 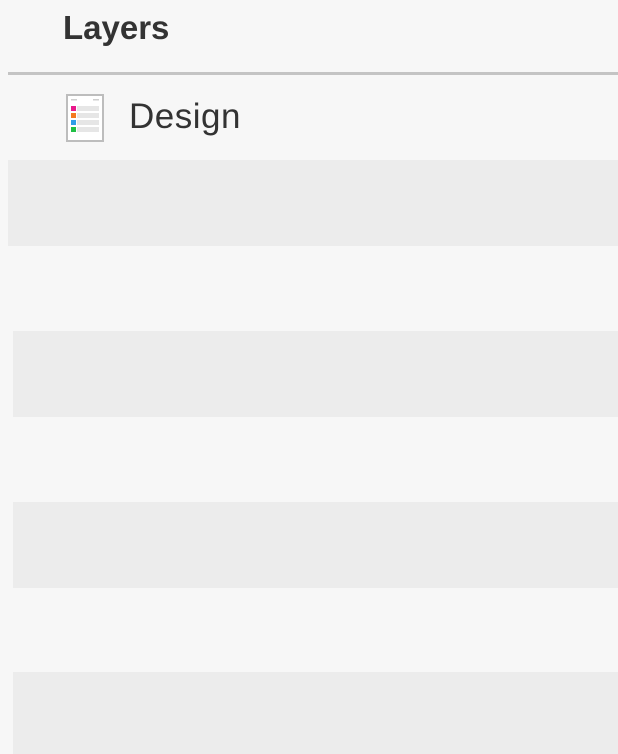 I want to click on layer-label: Design, so click(x=185, y=116).